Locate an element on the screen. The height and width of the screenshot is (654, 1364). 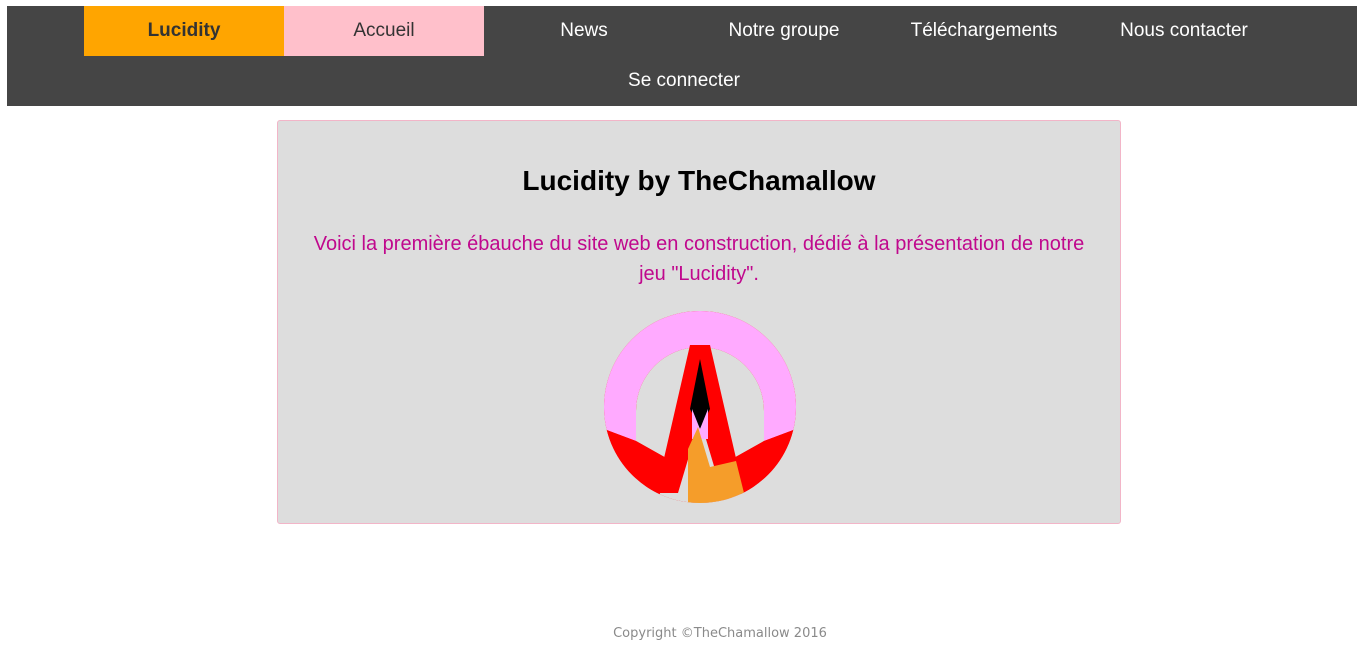
nav-item-nous-contacter: Nous contacter is located at coordinates (1184, 31).